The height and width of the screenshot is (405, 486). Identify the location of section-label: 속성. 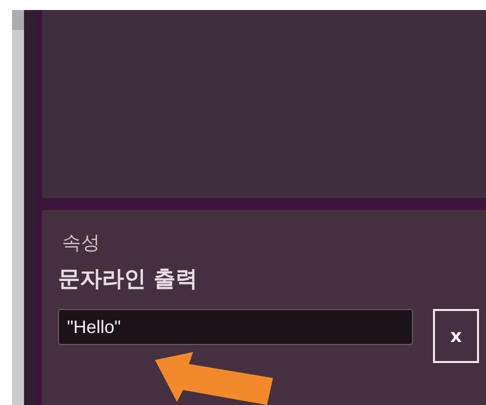
(81, 244).